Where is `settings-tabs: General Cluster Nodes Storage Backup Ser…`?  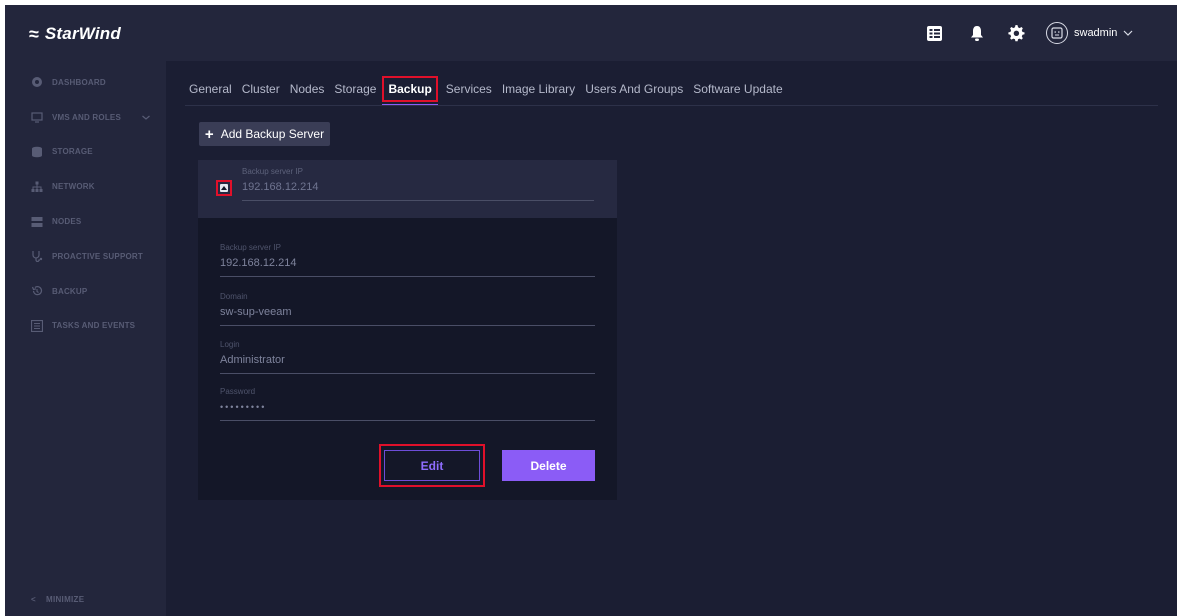 settings-tabs: General Cluster Nodes Storage Backup Ser… is located at coordinates (491, 91).